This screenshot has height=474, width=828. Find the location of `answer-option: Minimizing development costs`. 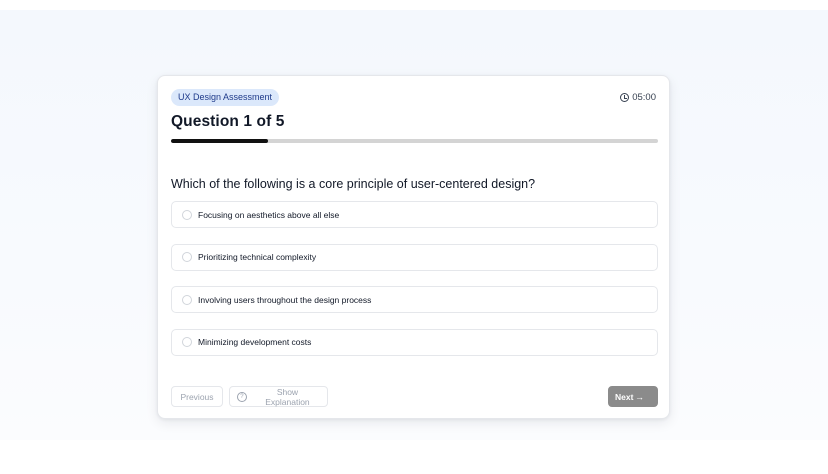

answer-option: Minimizing development costs is located at coordinates (414, 342).